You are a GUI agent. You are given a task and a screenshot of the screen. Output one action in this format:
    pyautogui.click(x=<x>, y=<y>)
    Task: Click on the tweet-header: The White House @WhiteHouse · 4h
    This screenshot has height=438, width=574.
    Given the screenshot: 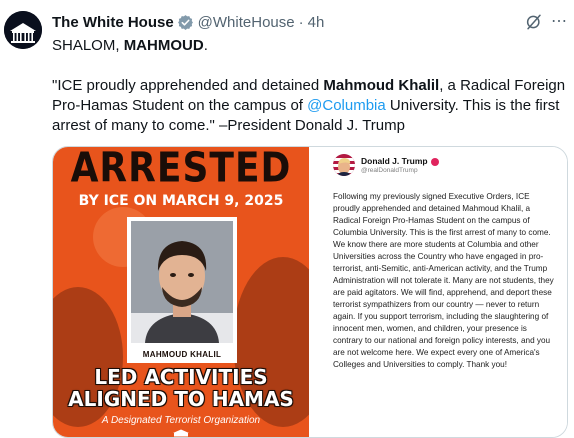 What is the action you would take?
    pyautogui.click(x=188, y=22)
    